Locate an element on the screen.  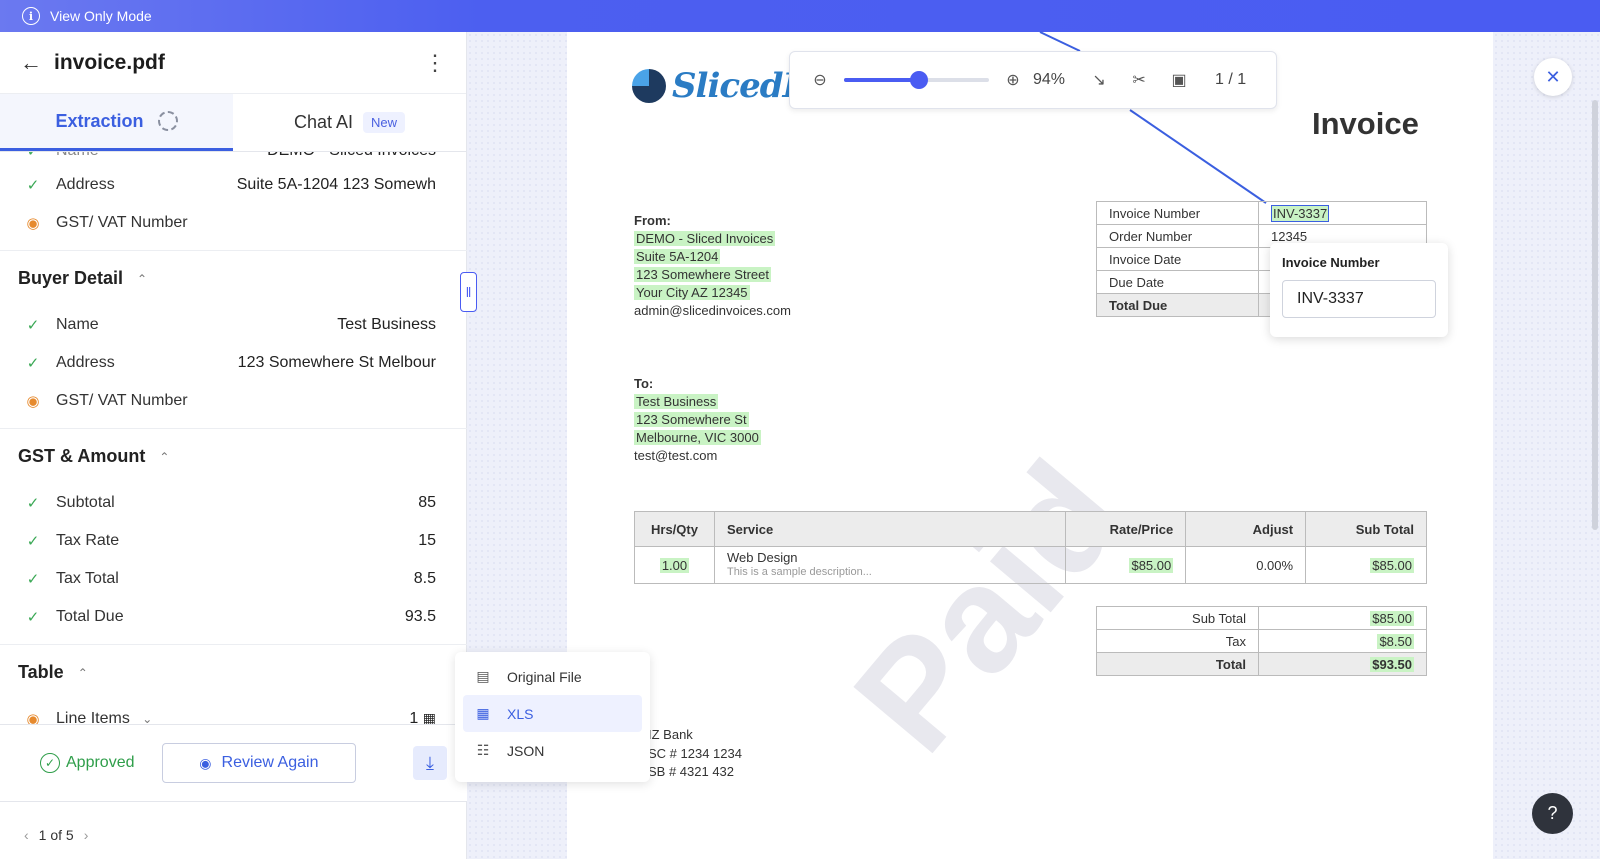
item-rate: $85.00 is located at coordinates (1151, 565).